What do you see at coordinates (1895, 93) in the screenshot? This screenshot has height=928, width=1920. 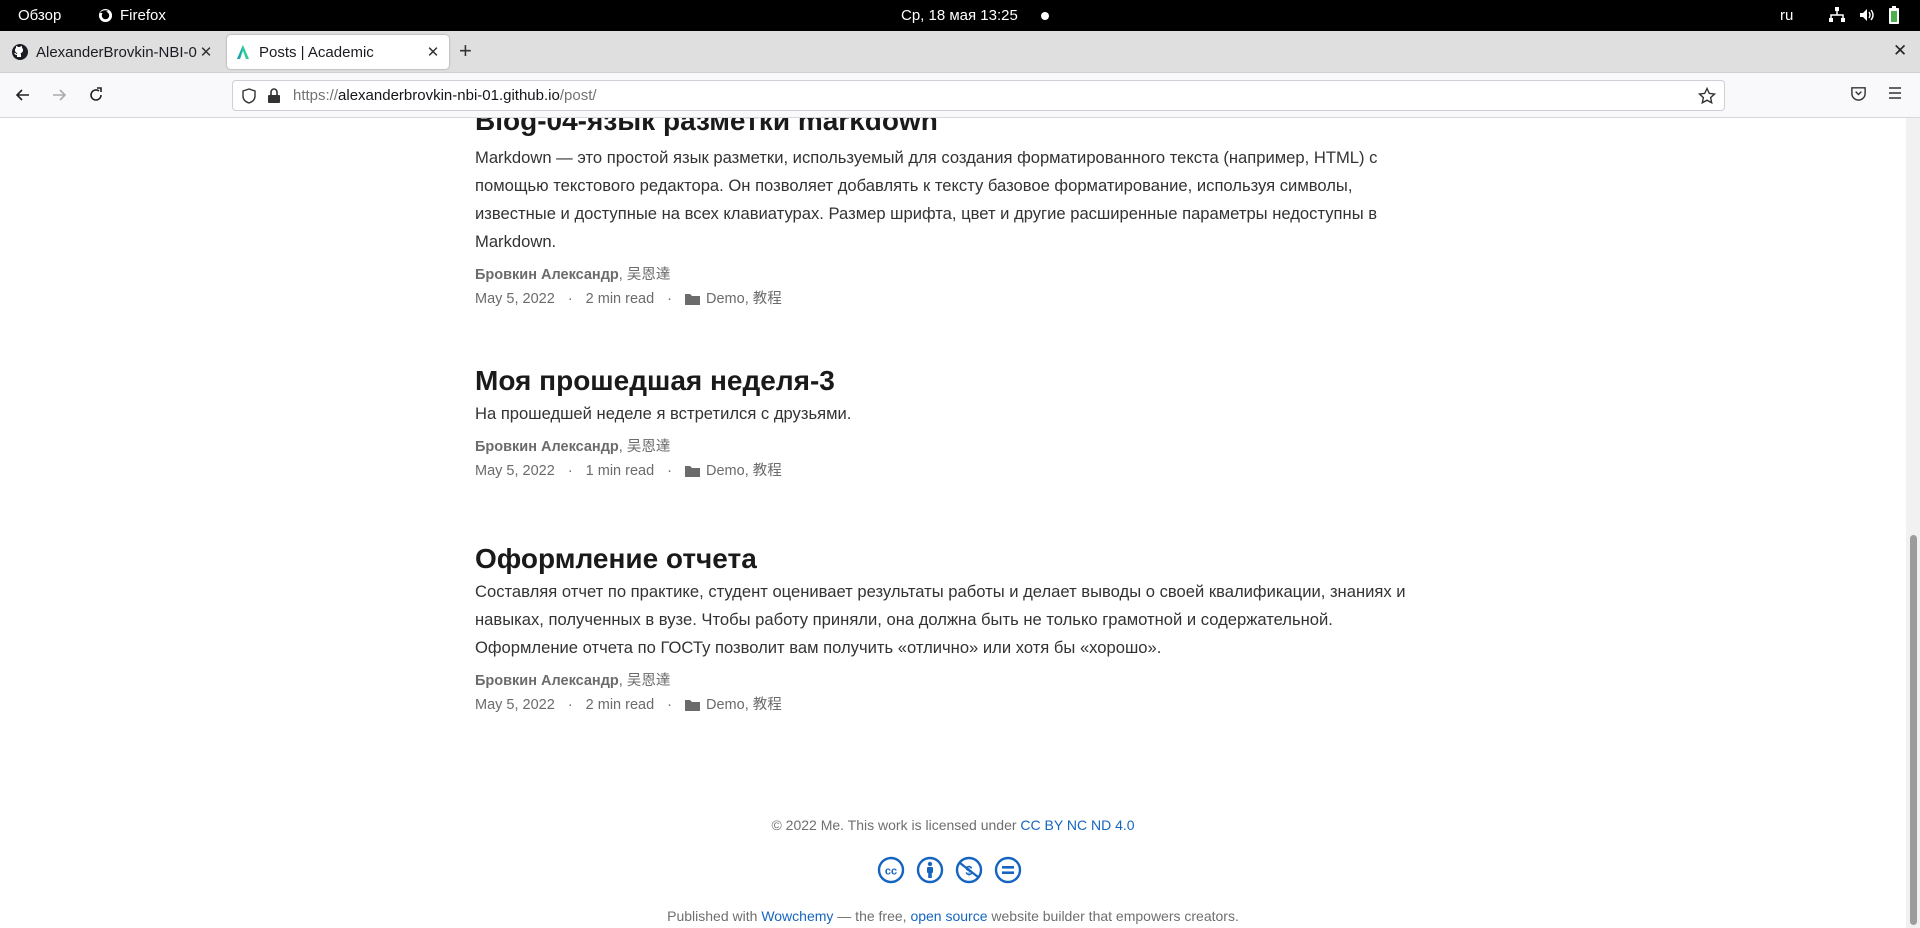 I see `hamburger-menu-icon` at bounding box center [1895, 93].